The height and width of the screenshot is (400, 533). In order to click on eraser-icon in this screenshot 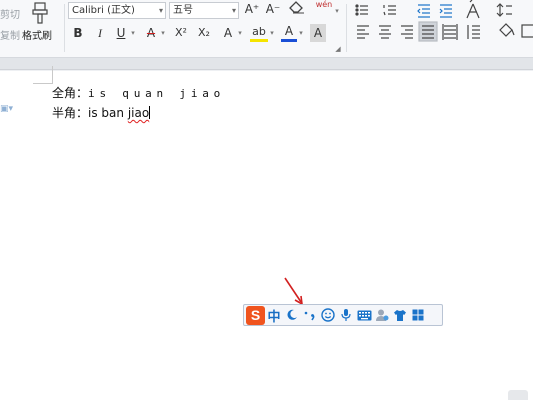, I will do `click(296, 7)`.